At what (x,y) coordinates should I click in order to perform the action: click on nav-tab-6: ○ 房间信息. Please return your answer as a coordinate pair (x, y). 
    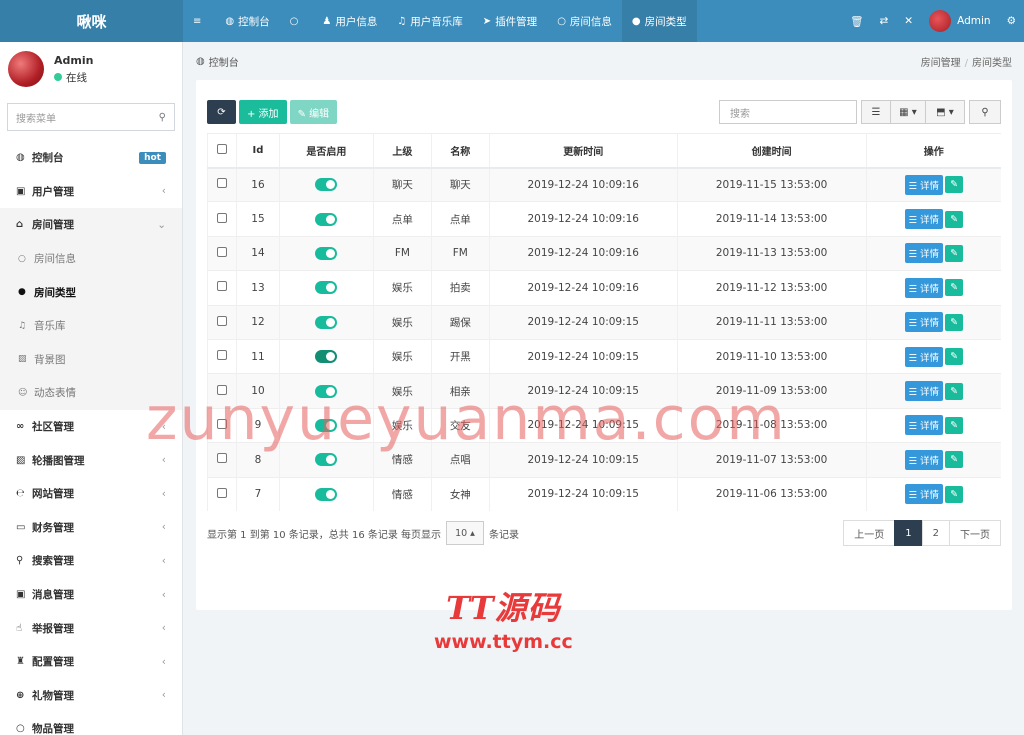
    Looking at the image, I should click on (584, 21).